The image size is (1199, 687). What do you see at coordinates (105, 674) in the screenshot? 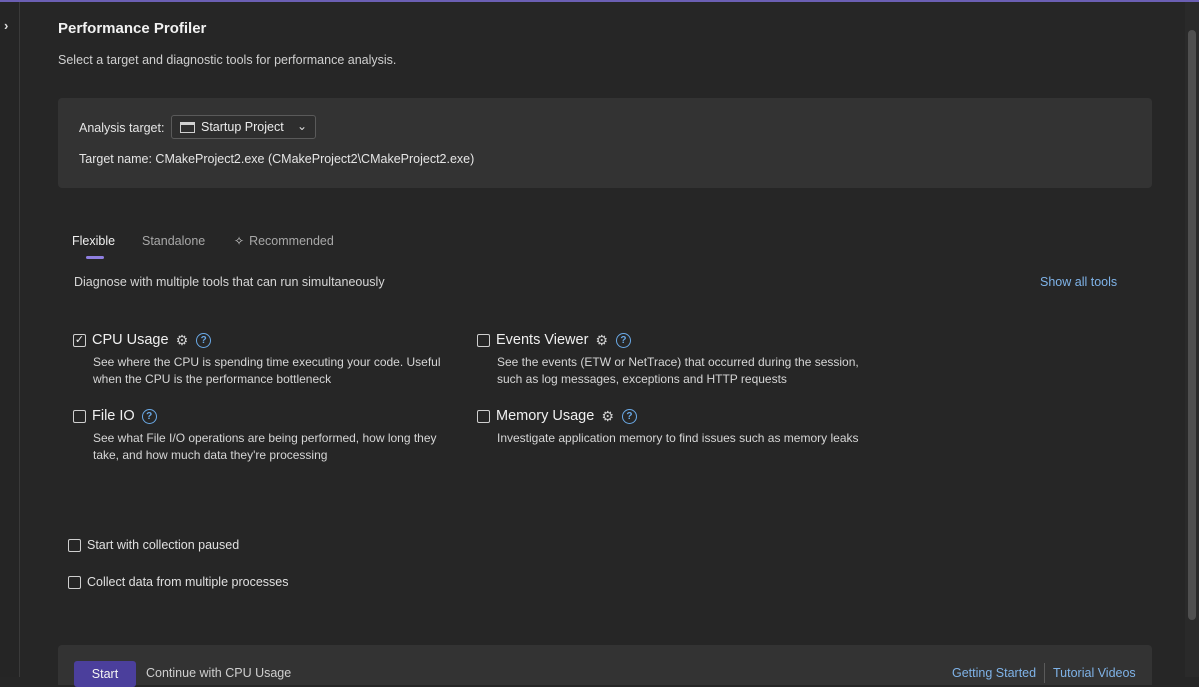
I see `start-button: Start` at bounding box center [105, 674].